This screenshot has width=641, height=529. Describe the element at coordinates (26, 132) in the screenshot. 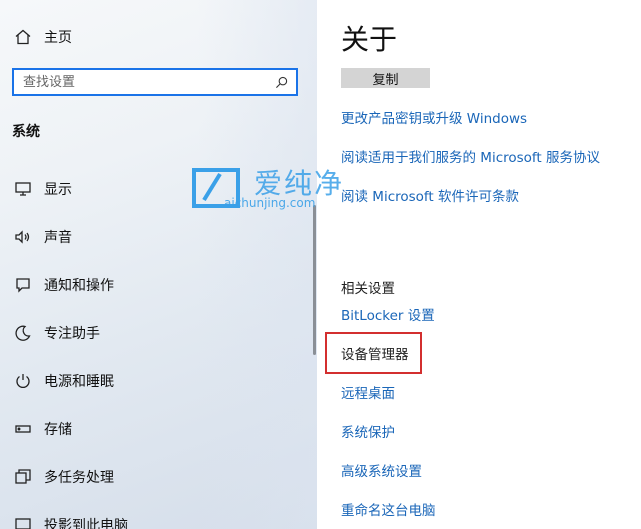

I see `section-title-system: 系统` at that location.